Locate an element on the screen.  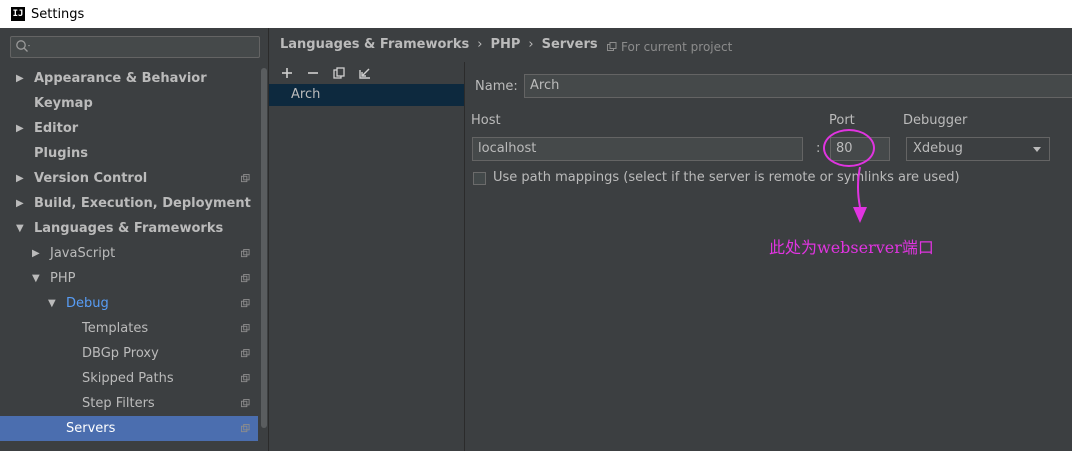
intellij-logo-icon: IJ is located at coordinates (18, 14).